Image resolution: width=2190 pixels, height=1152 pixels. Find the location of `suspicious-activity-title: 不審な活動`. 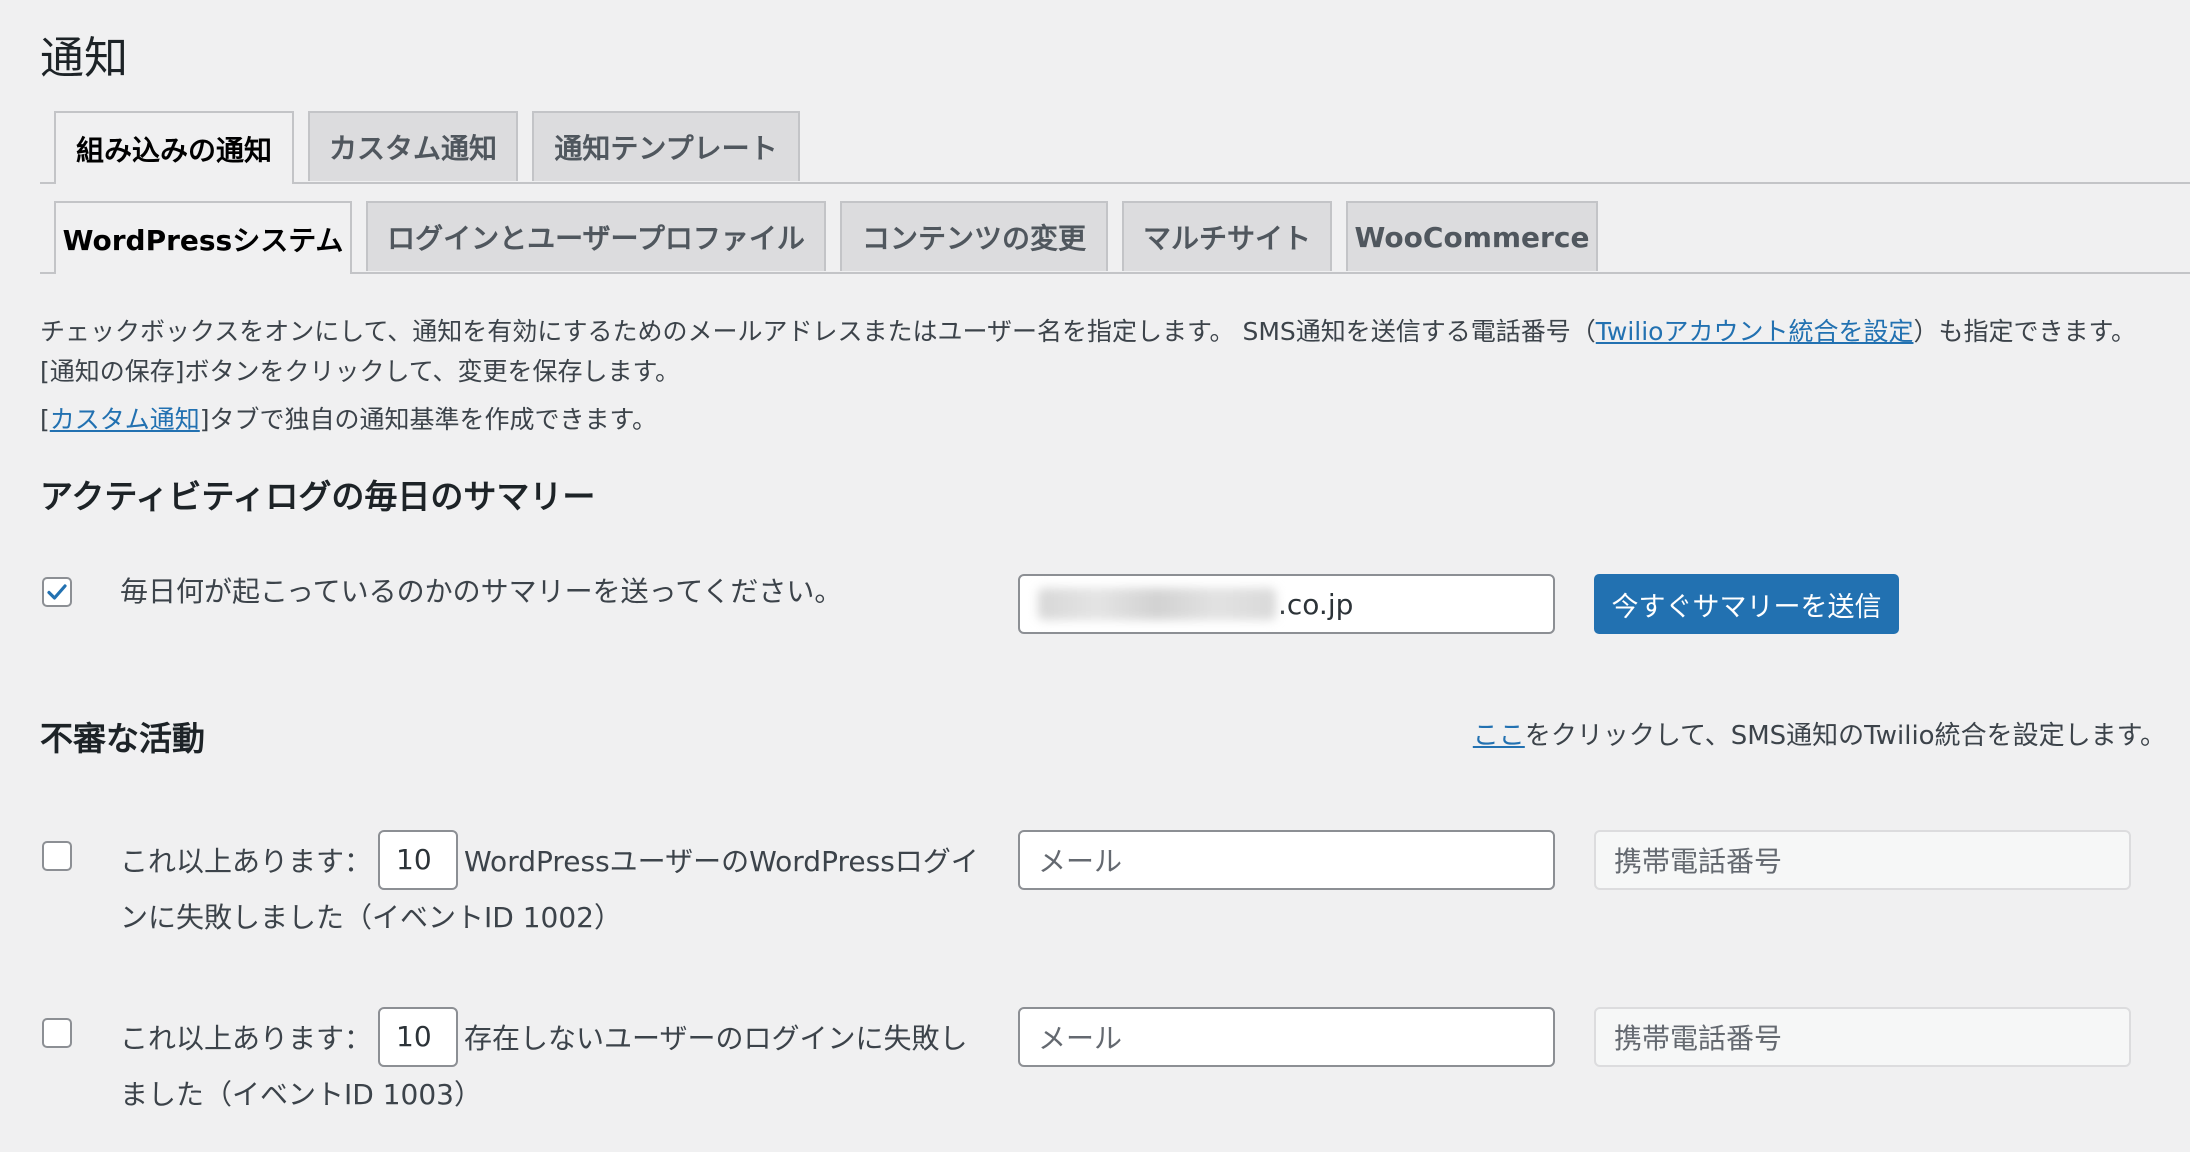

suspicious-activity-title: 不審な活動 is located at coordinates (122, 738).